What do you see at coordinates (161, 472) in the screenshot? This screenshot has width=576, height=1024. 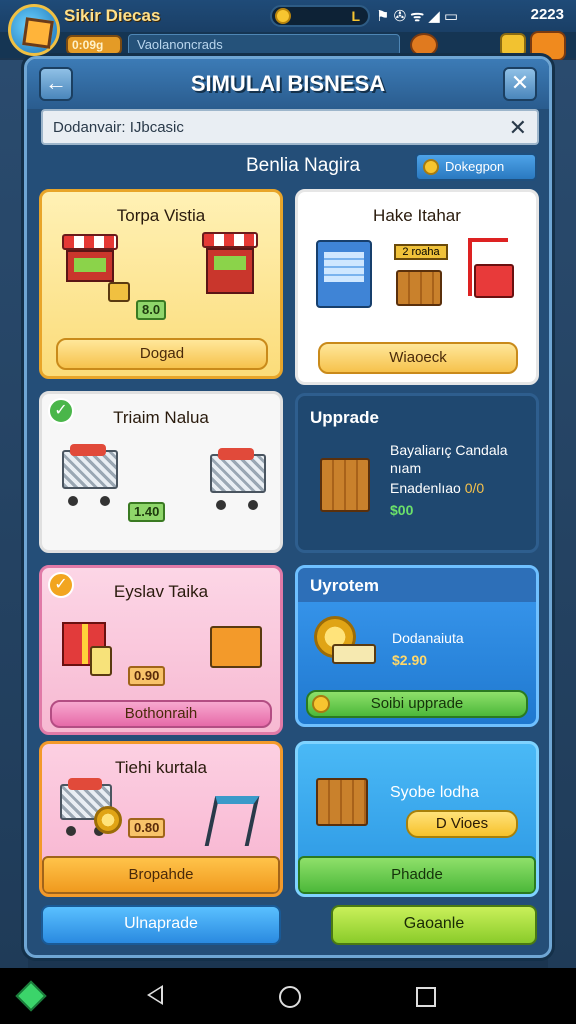 I see `business-card-2: ✓ Triaim Nalua 1.40` at bounding box center [161, 472].